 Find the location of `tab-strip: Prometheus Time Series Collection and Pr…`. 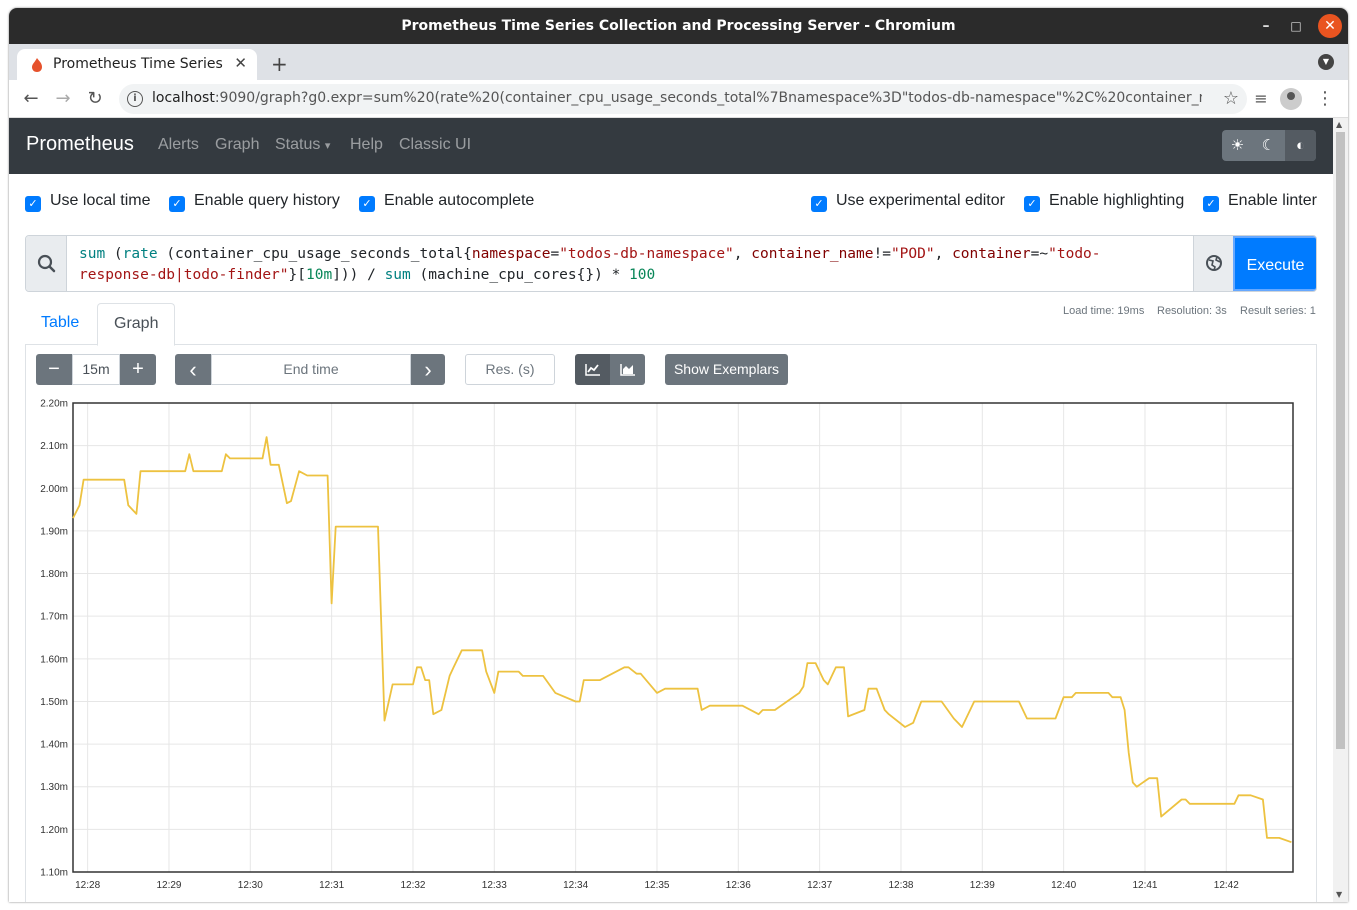

tab-strip: Prometheus Time Series Collection and Pr… is located at coordinates (678, 62).